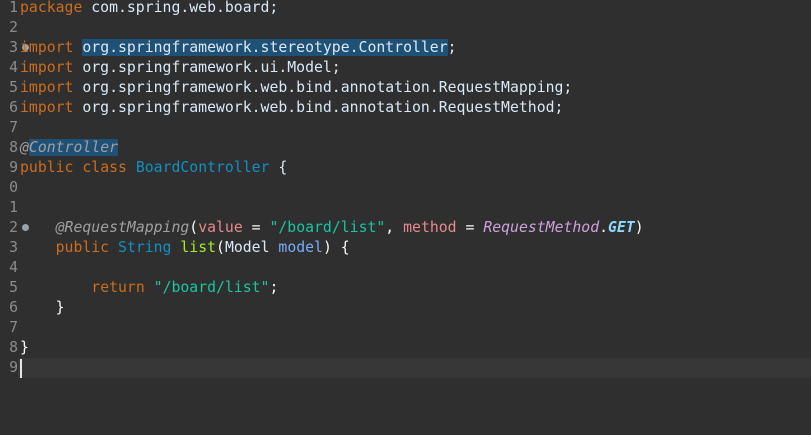  Describe the element at coordinates (541, 227) in the screenshot. I see `enum-type: RequestMethod` at that location.